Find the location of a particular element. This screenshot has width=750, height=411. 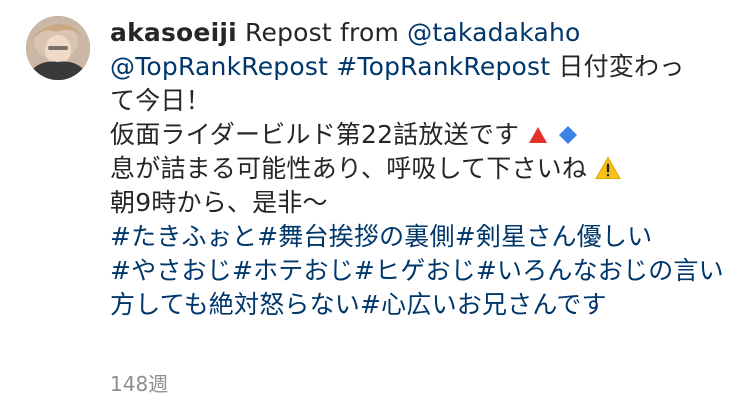

hashtag-toprankrepost: #TopRankRepost is located at coordinates (443, 66).